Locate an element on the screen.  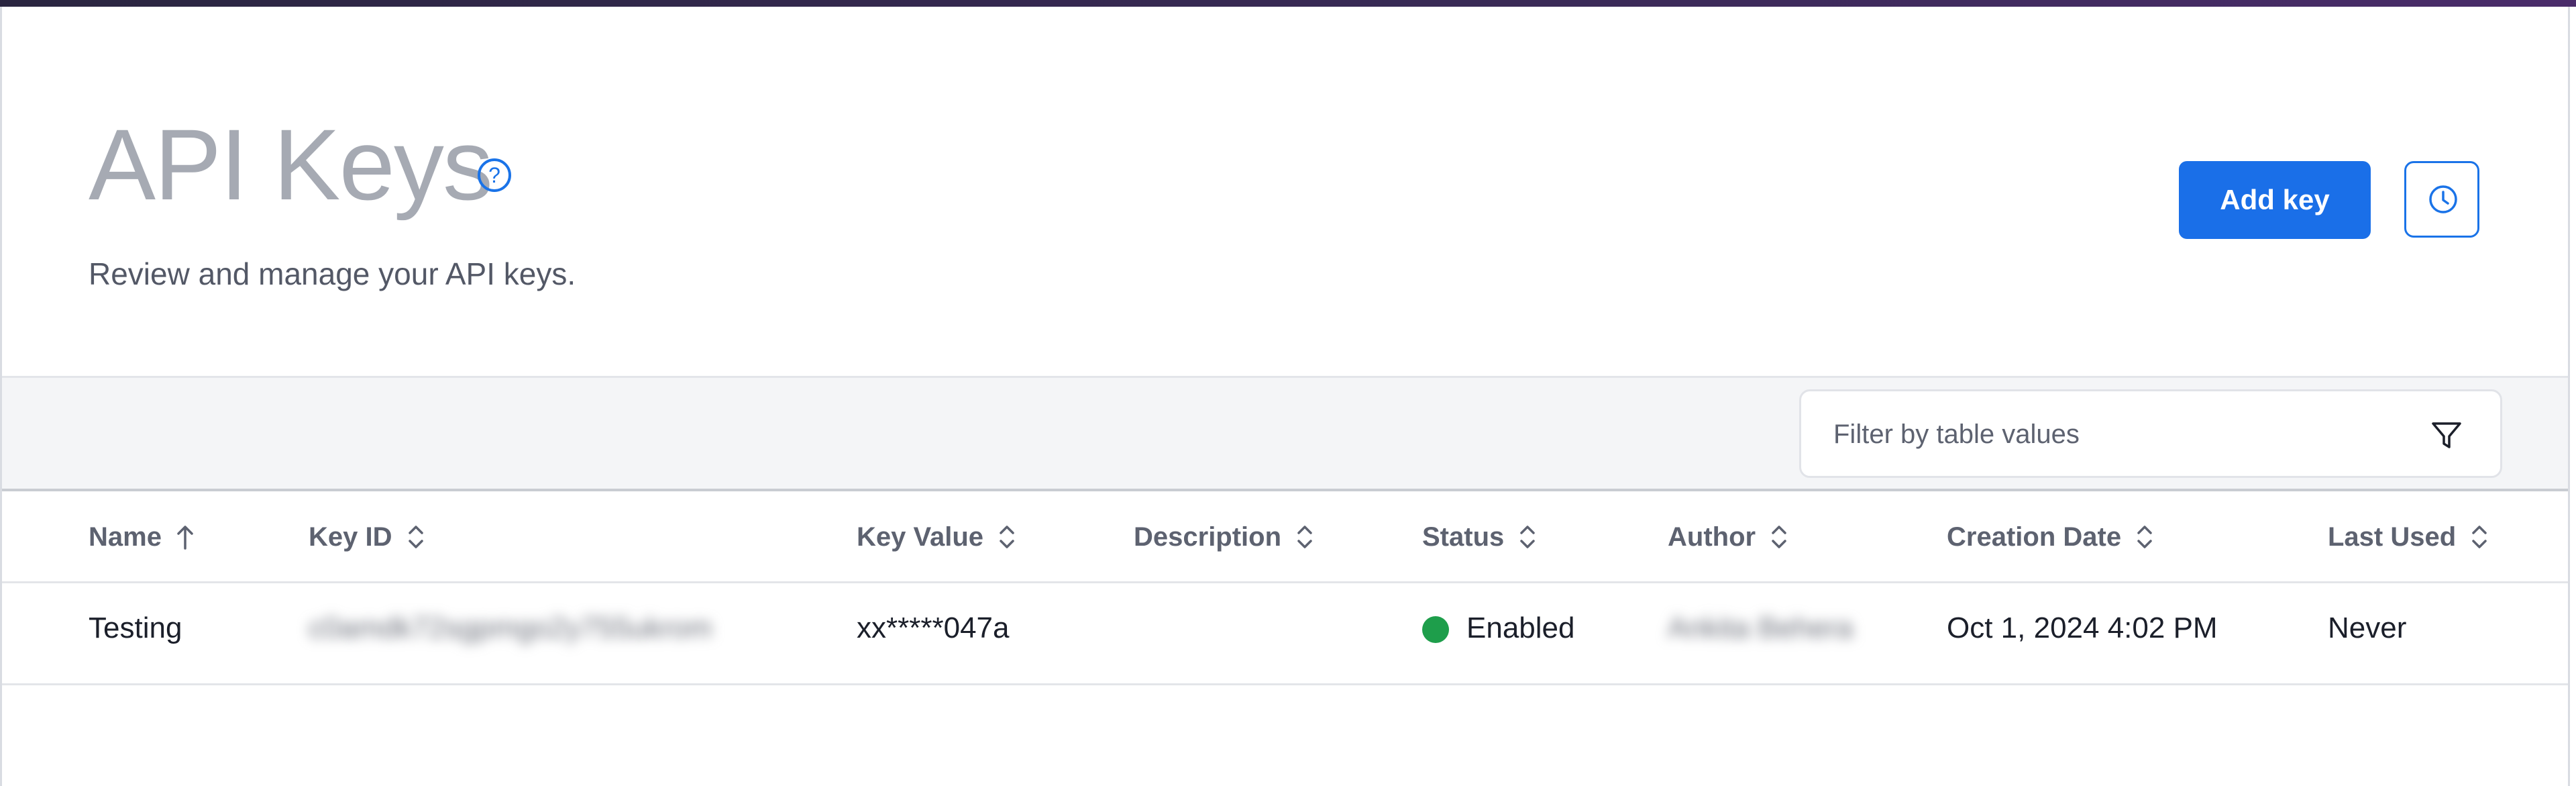
column-header-creation-date: Creation Date is located at coordinates (2051, 537).